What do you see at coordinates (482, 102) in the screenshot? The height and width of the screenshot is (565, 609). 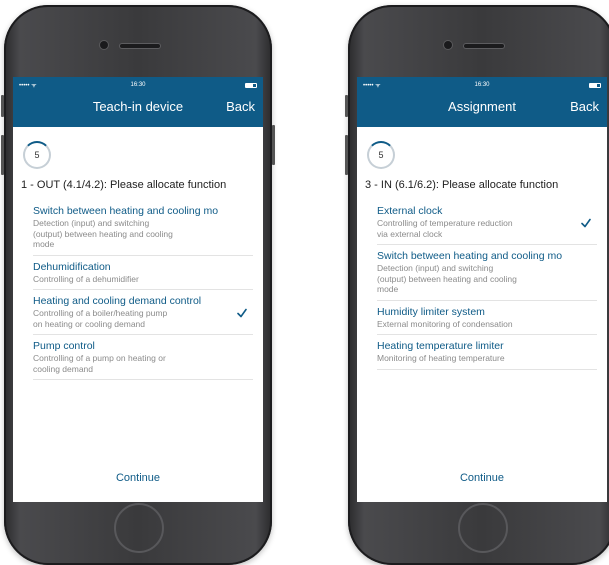 I see `nav-bar: ••••• ᯤ 16:30 Assignment Back` at bounding box center [482, 102].